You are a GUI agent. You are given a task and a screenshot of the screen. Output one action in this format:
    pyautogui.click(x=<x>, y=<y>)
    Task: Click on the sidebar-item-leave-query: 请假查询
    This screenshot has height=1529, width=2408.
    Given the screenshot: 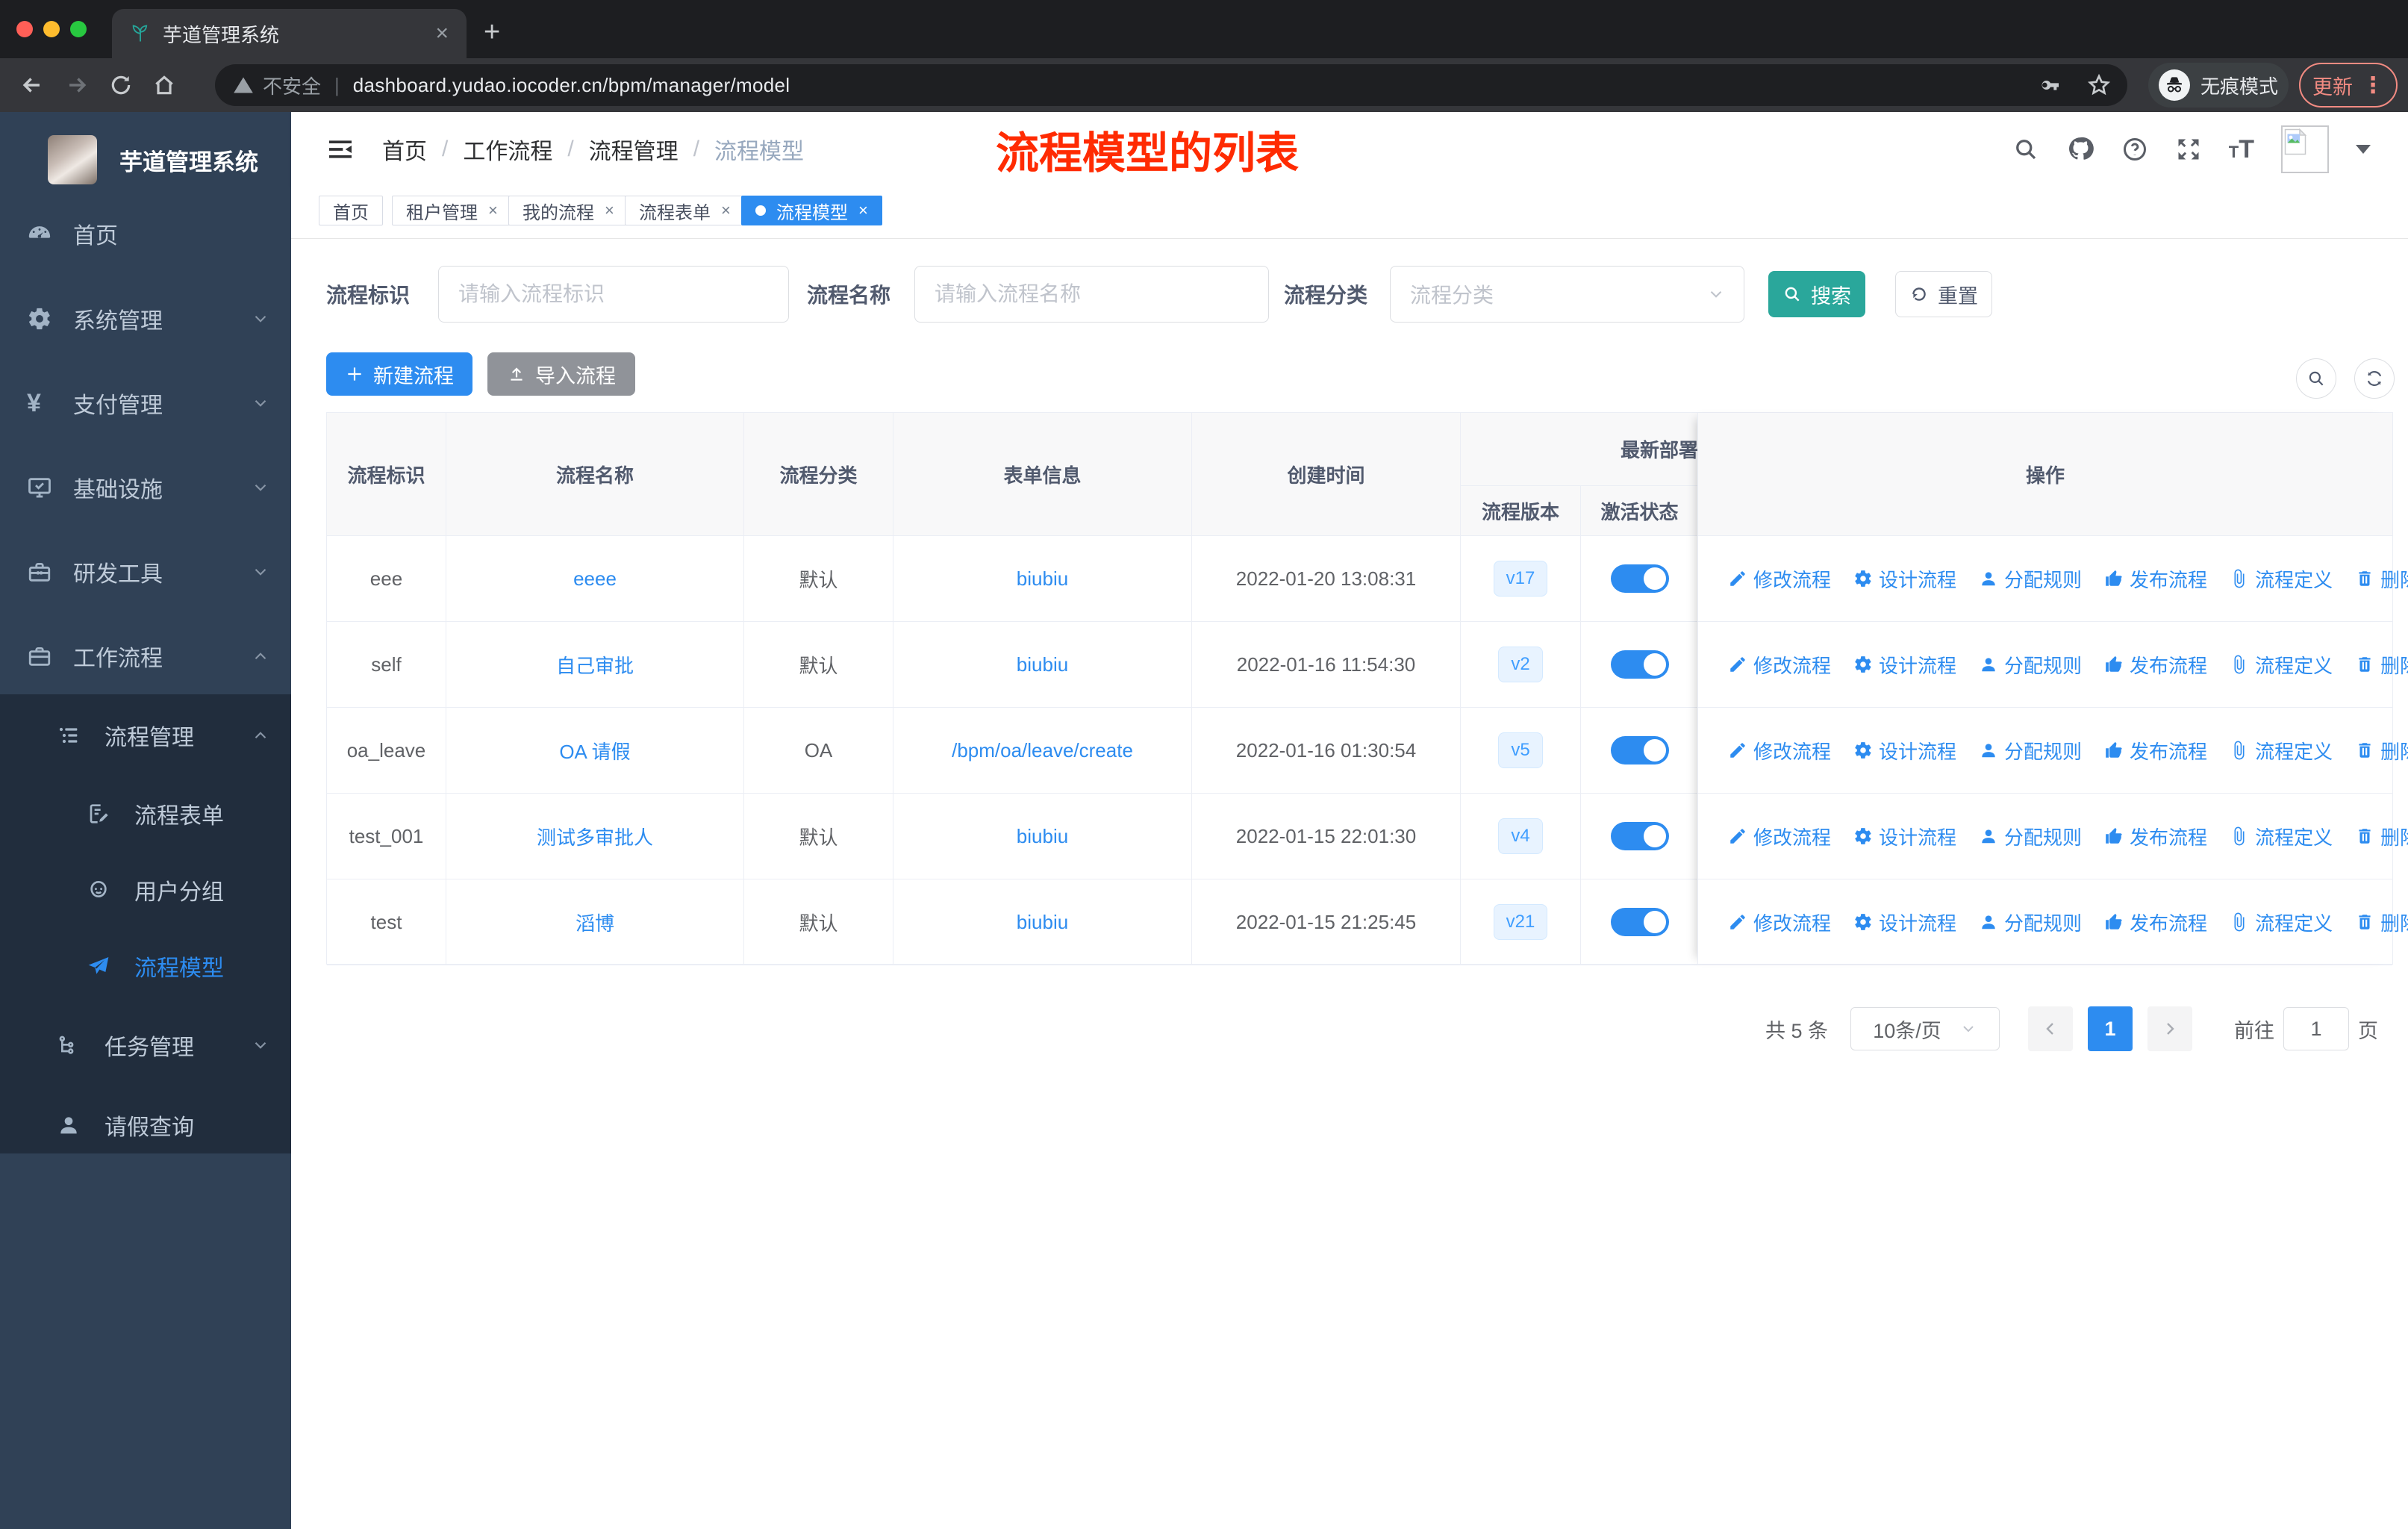 What is the action you would take?
    pyautogui.click(x=145, y=1125)
    